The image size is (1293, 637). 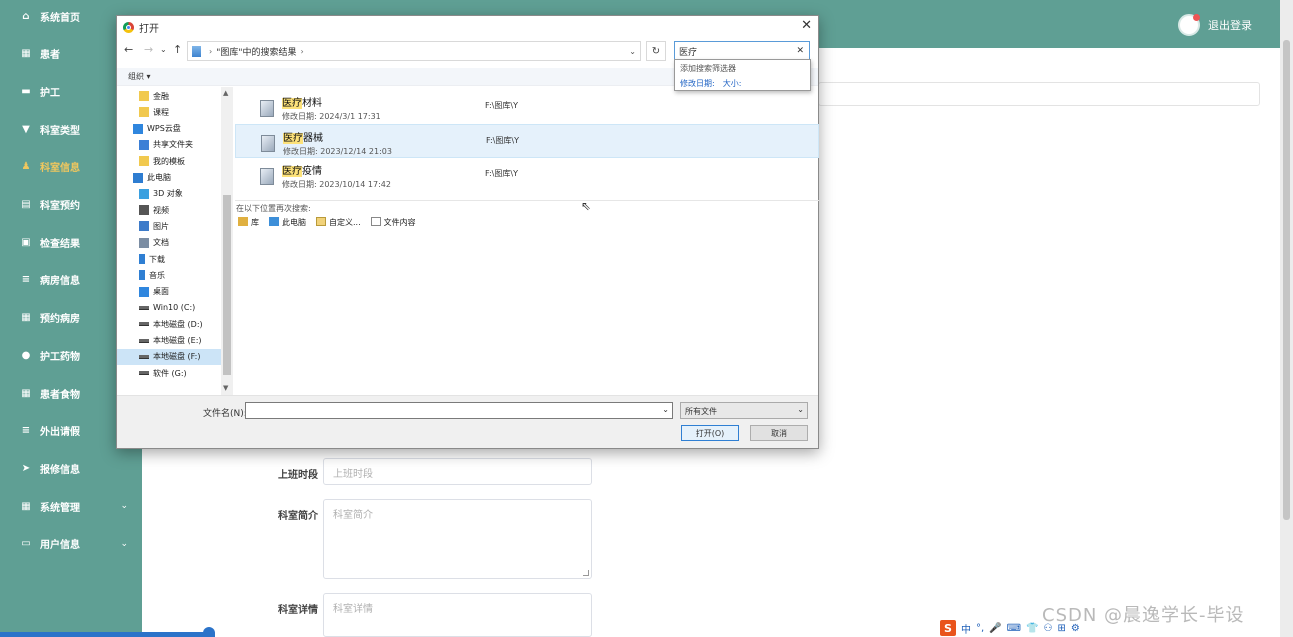 I want to click on clear-search-icon: ✕, so click(x=800, y=51).